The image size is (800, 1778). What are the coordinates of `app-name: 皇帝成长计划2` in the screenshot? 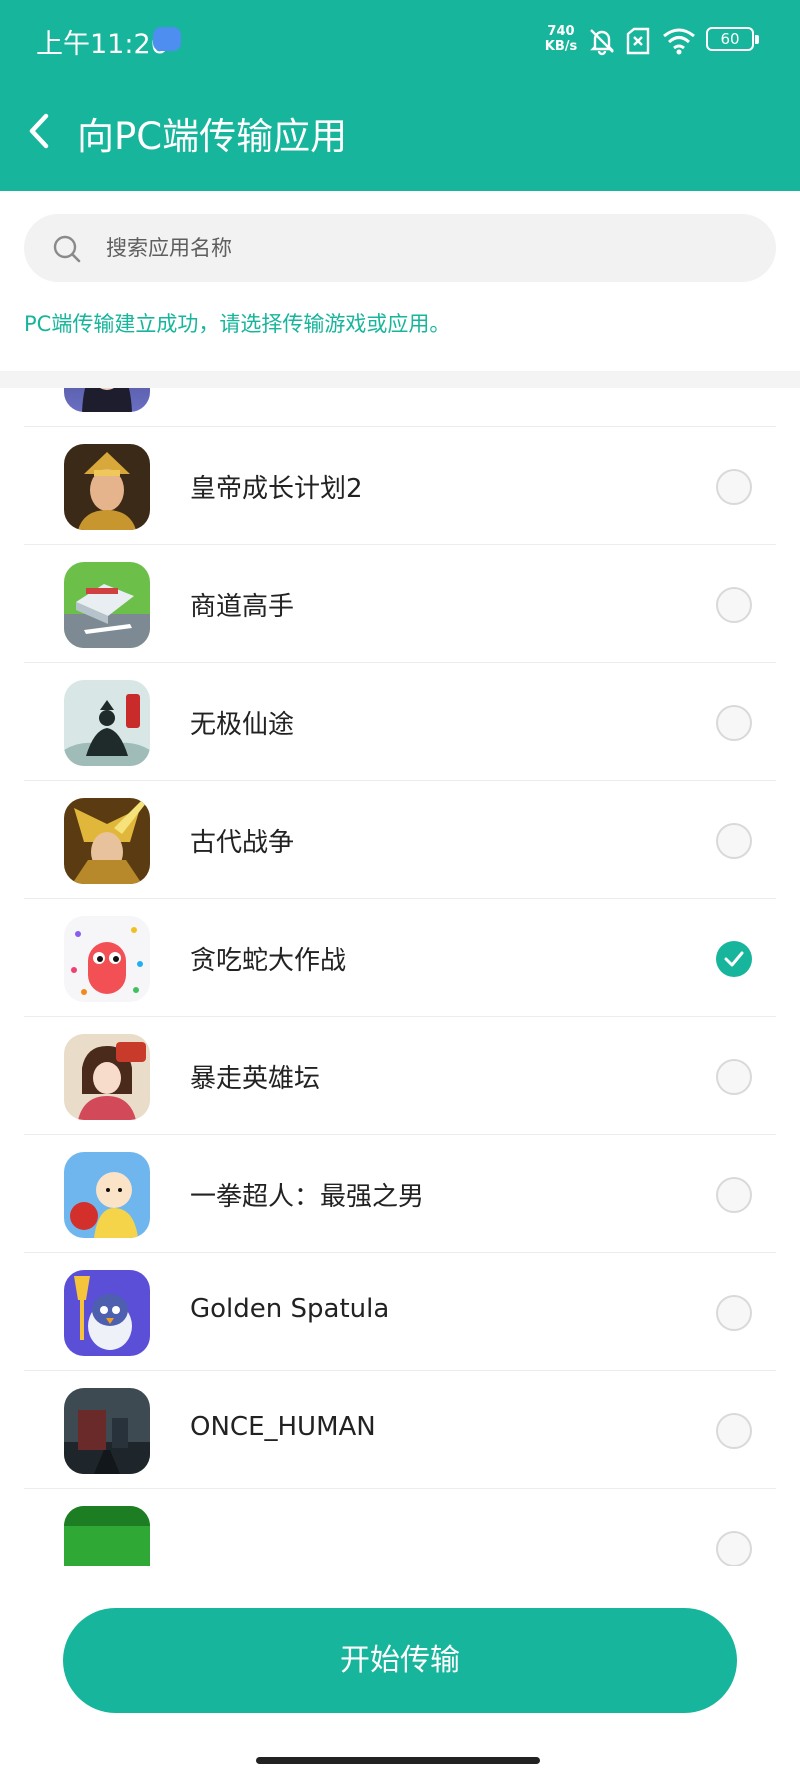 It's located at (276, 489).